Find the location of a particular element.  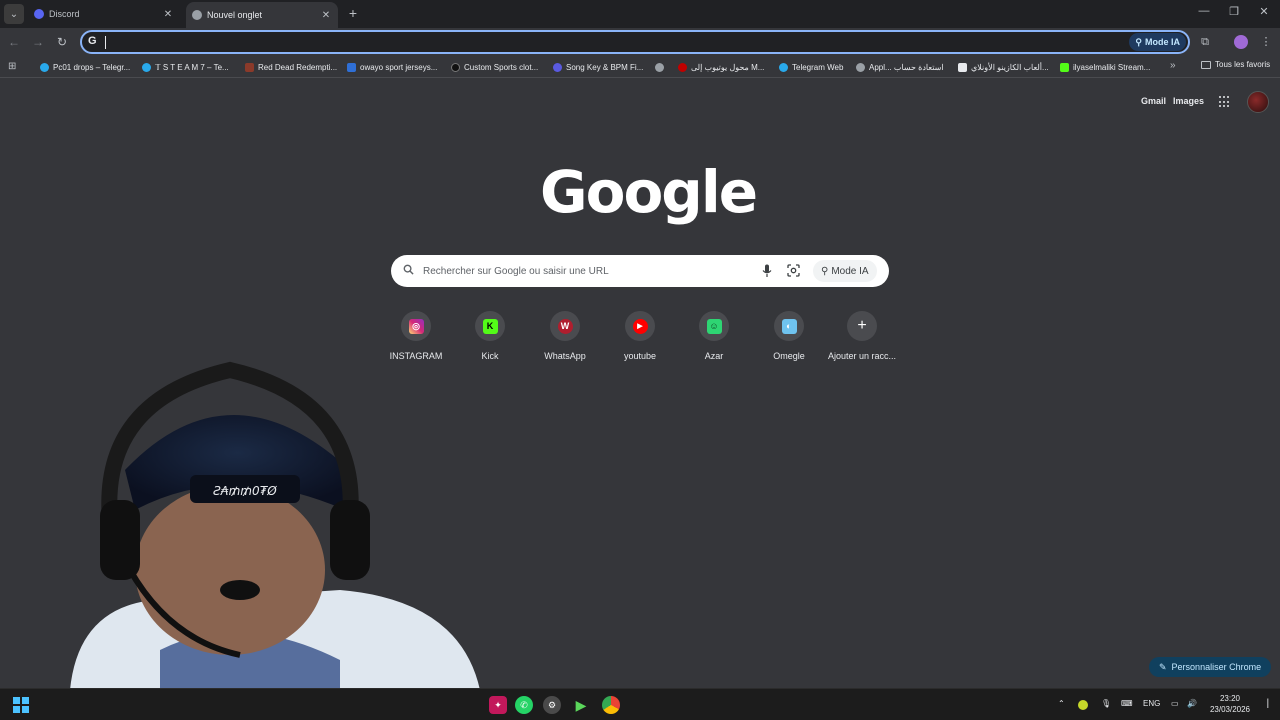

volume-icon: 🔊 is located at coordinates (1192, 703).